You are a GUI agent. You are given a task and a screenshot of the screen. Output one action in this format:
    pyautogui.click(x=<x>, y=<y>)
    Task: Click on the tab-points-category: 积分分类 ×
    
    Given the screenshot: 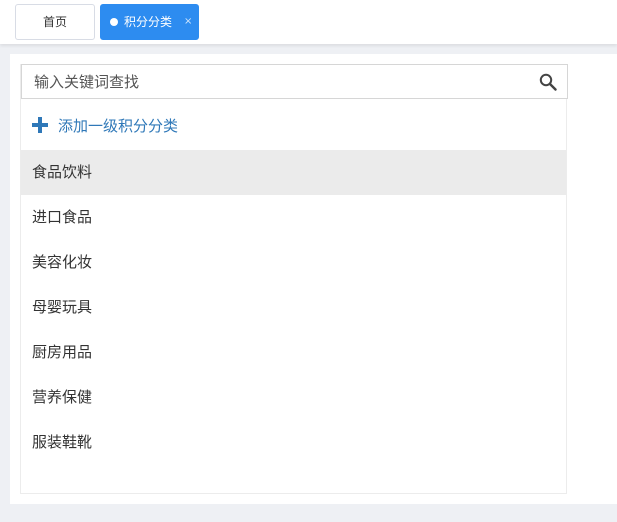 What is the action you would take?
    pyautogui.click(x=149, y=22)
    